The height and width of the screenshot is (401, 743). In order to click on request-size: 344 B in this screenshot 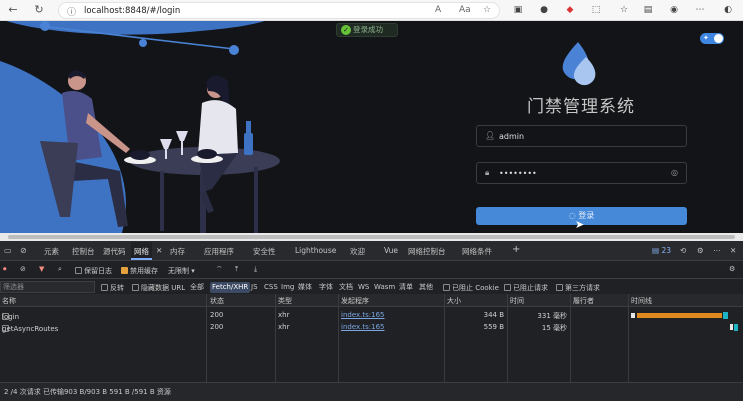, I will do `click(493, 315)`.